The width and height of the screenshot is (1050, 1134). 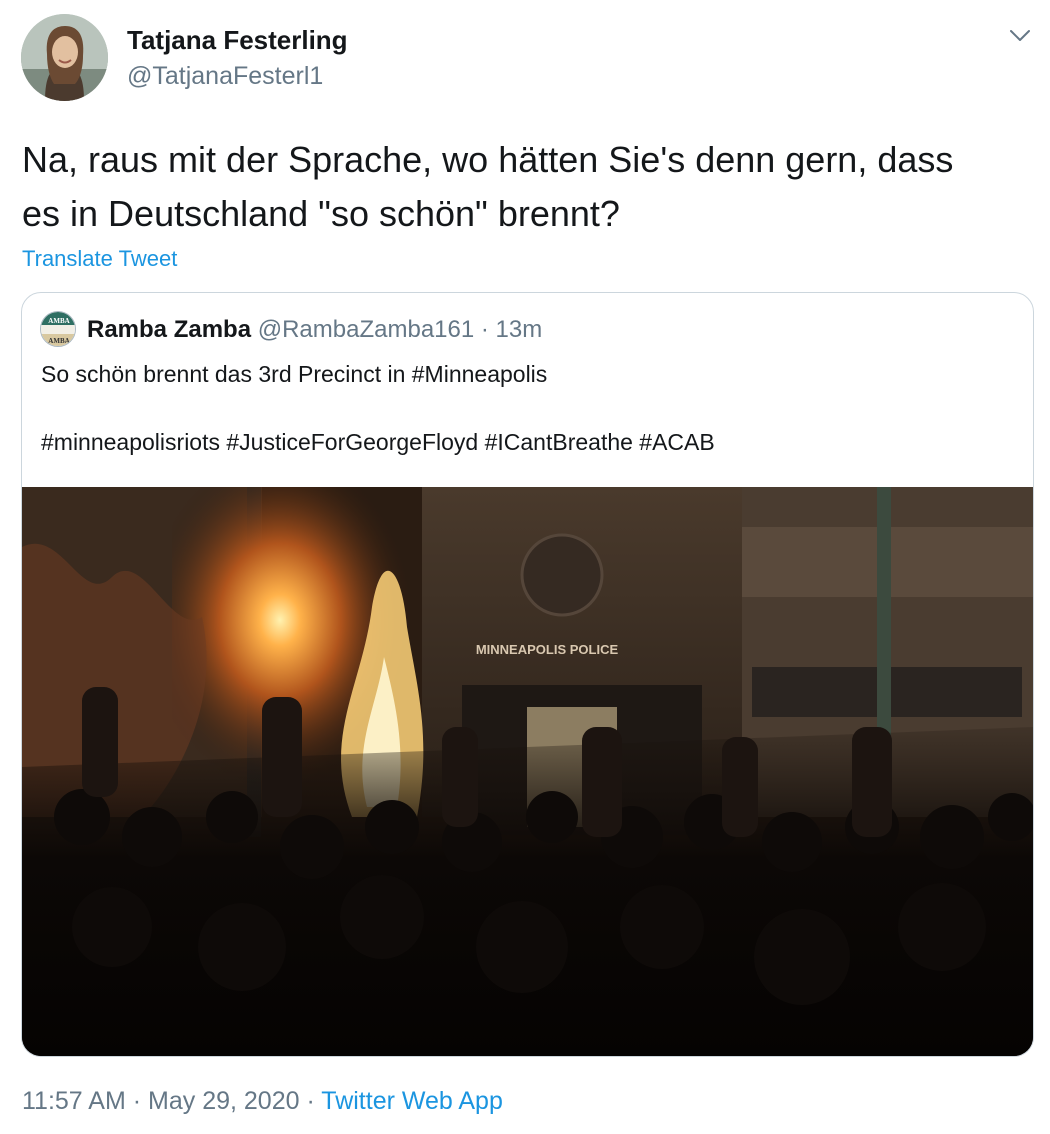 I want to click on quoted-avatar-logo: AMBA AMBA, so click(x=58, y=329).